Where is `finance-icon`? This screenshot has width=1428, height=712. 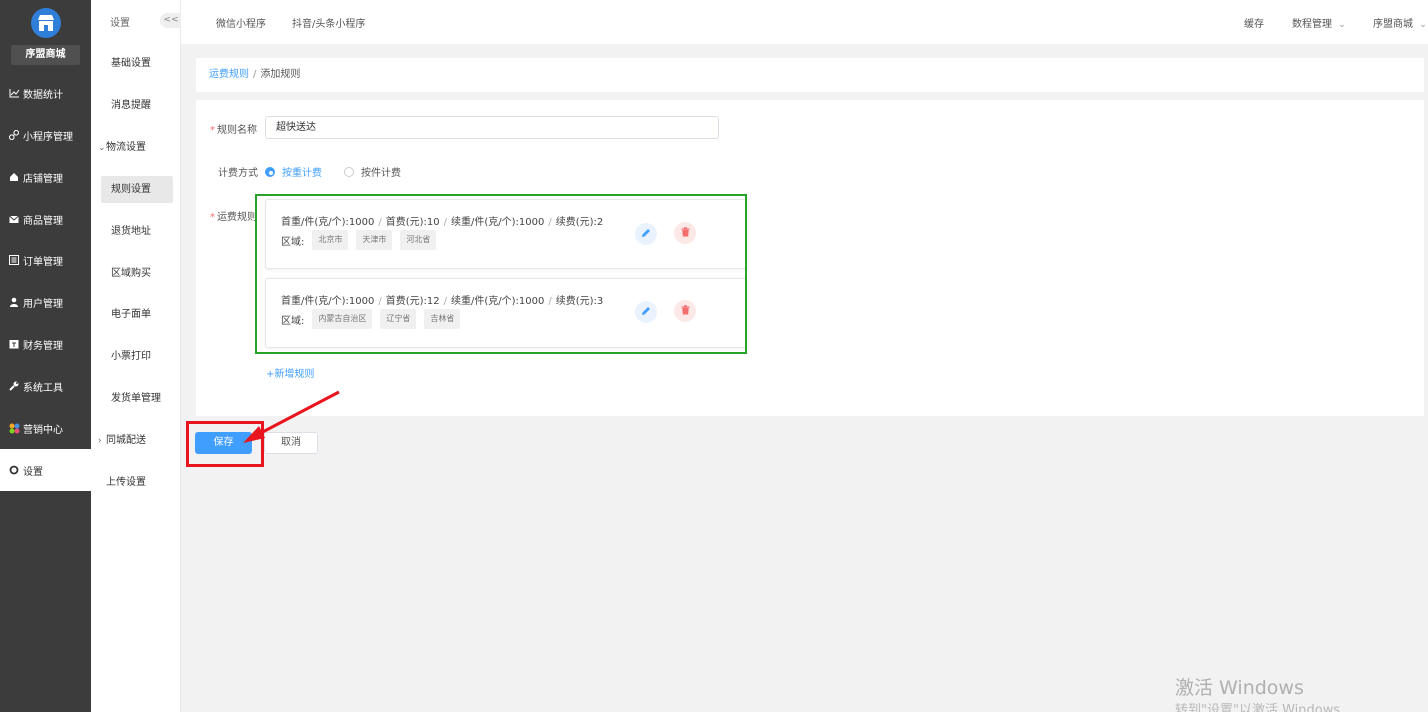 finance-icon is located at coordinates (14, 344).